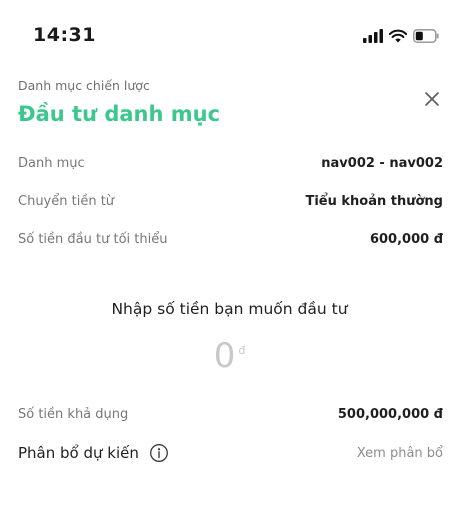 The width and height of the screenshot is (459, 511). What do you see at coordinates (225, 356) in the screenshot?
I see `amount-value: 0` at bounding box center [225, 356].